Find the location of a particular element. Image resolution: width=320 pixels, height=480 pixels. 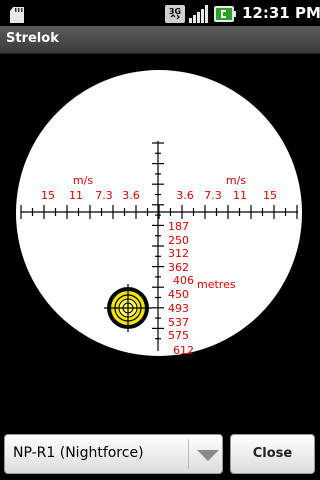

3g-icon: 3G is located at coordinates (175, 14).